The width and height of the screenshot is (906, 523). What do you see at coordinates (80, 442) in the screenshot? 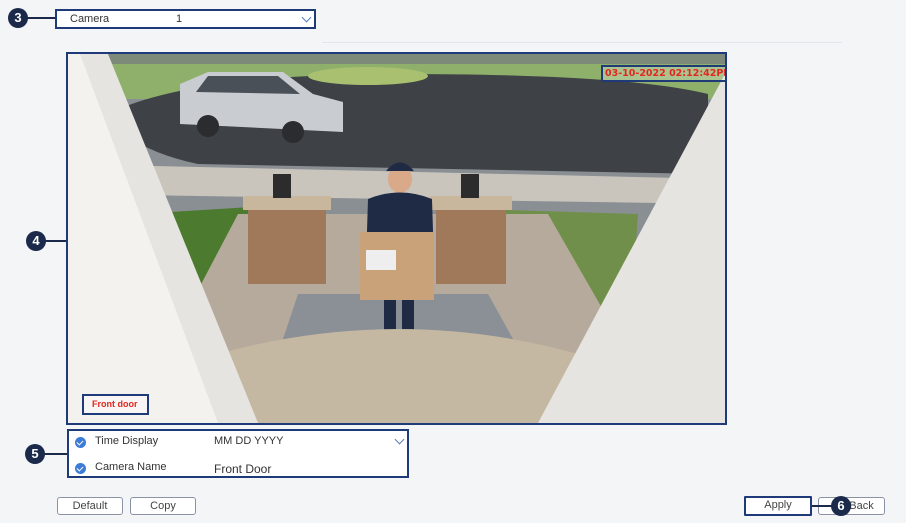
I see `time-display-check-icon` at bounding box center [80, 442].